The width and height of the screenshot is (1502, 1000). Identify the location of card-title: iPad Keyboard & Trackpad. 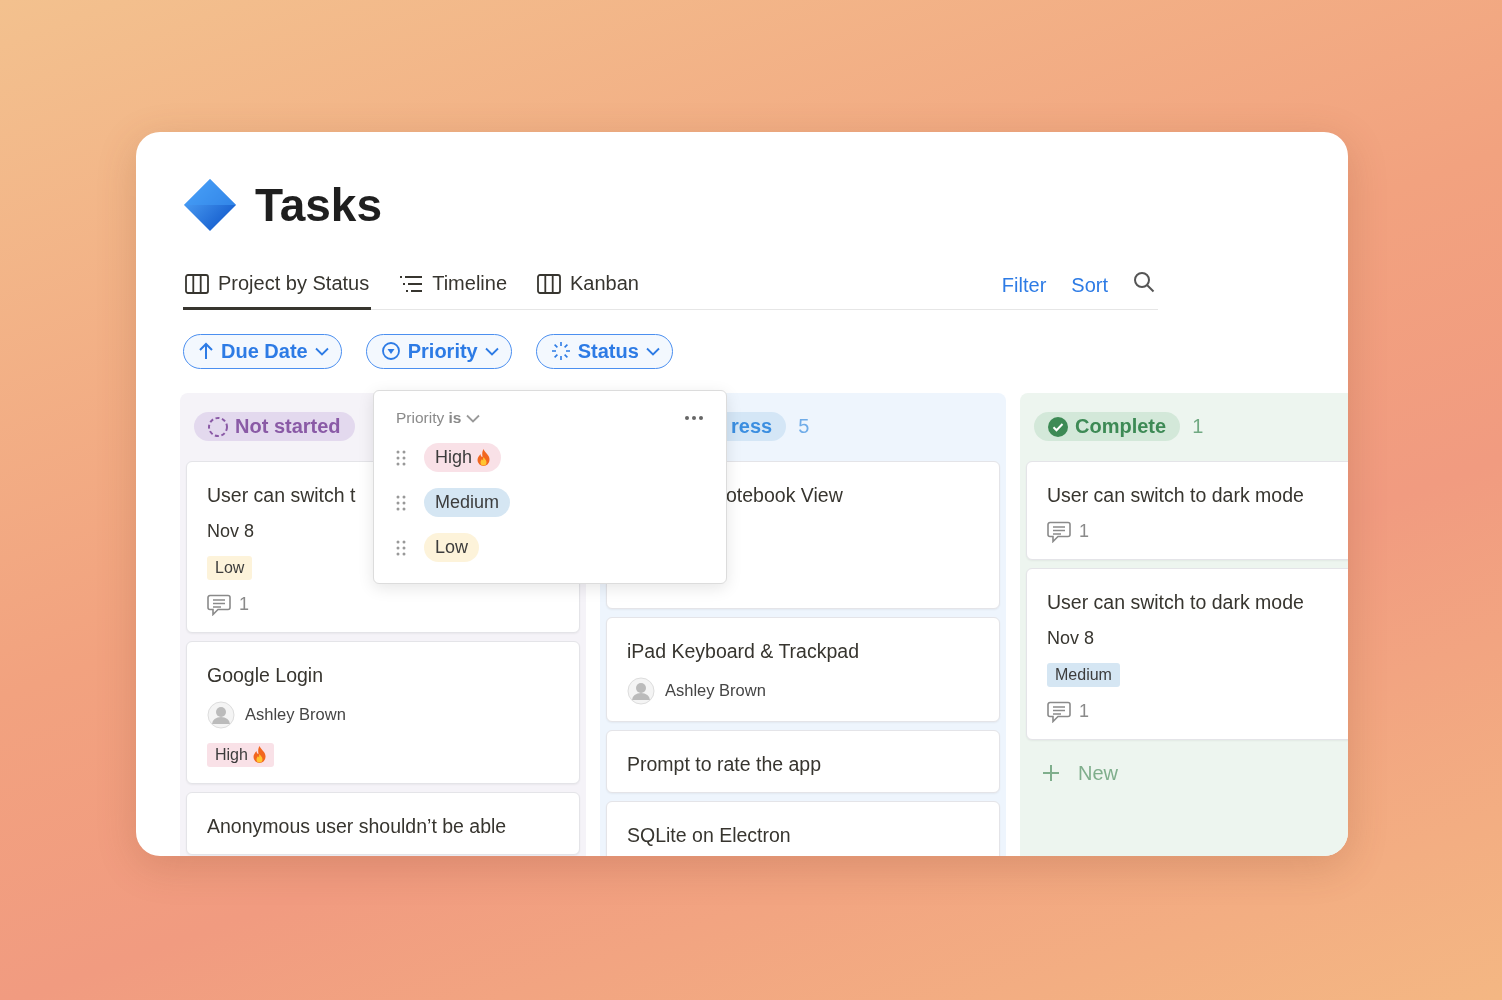
(743, 651).